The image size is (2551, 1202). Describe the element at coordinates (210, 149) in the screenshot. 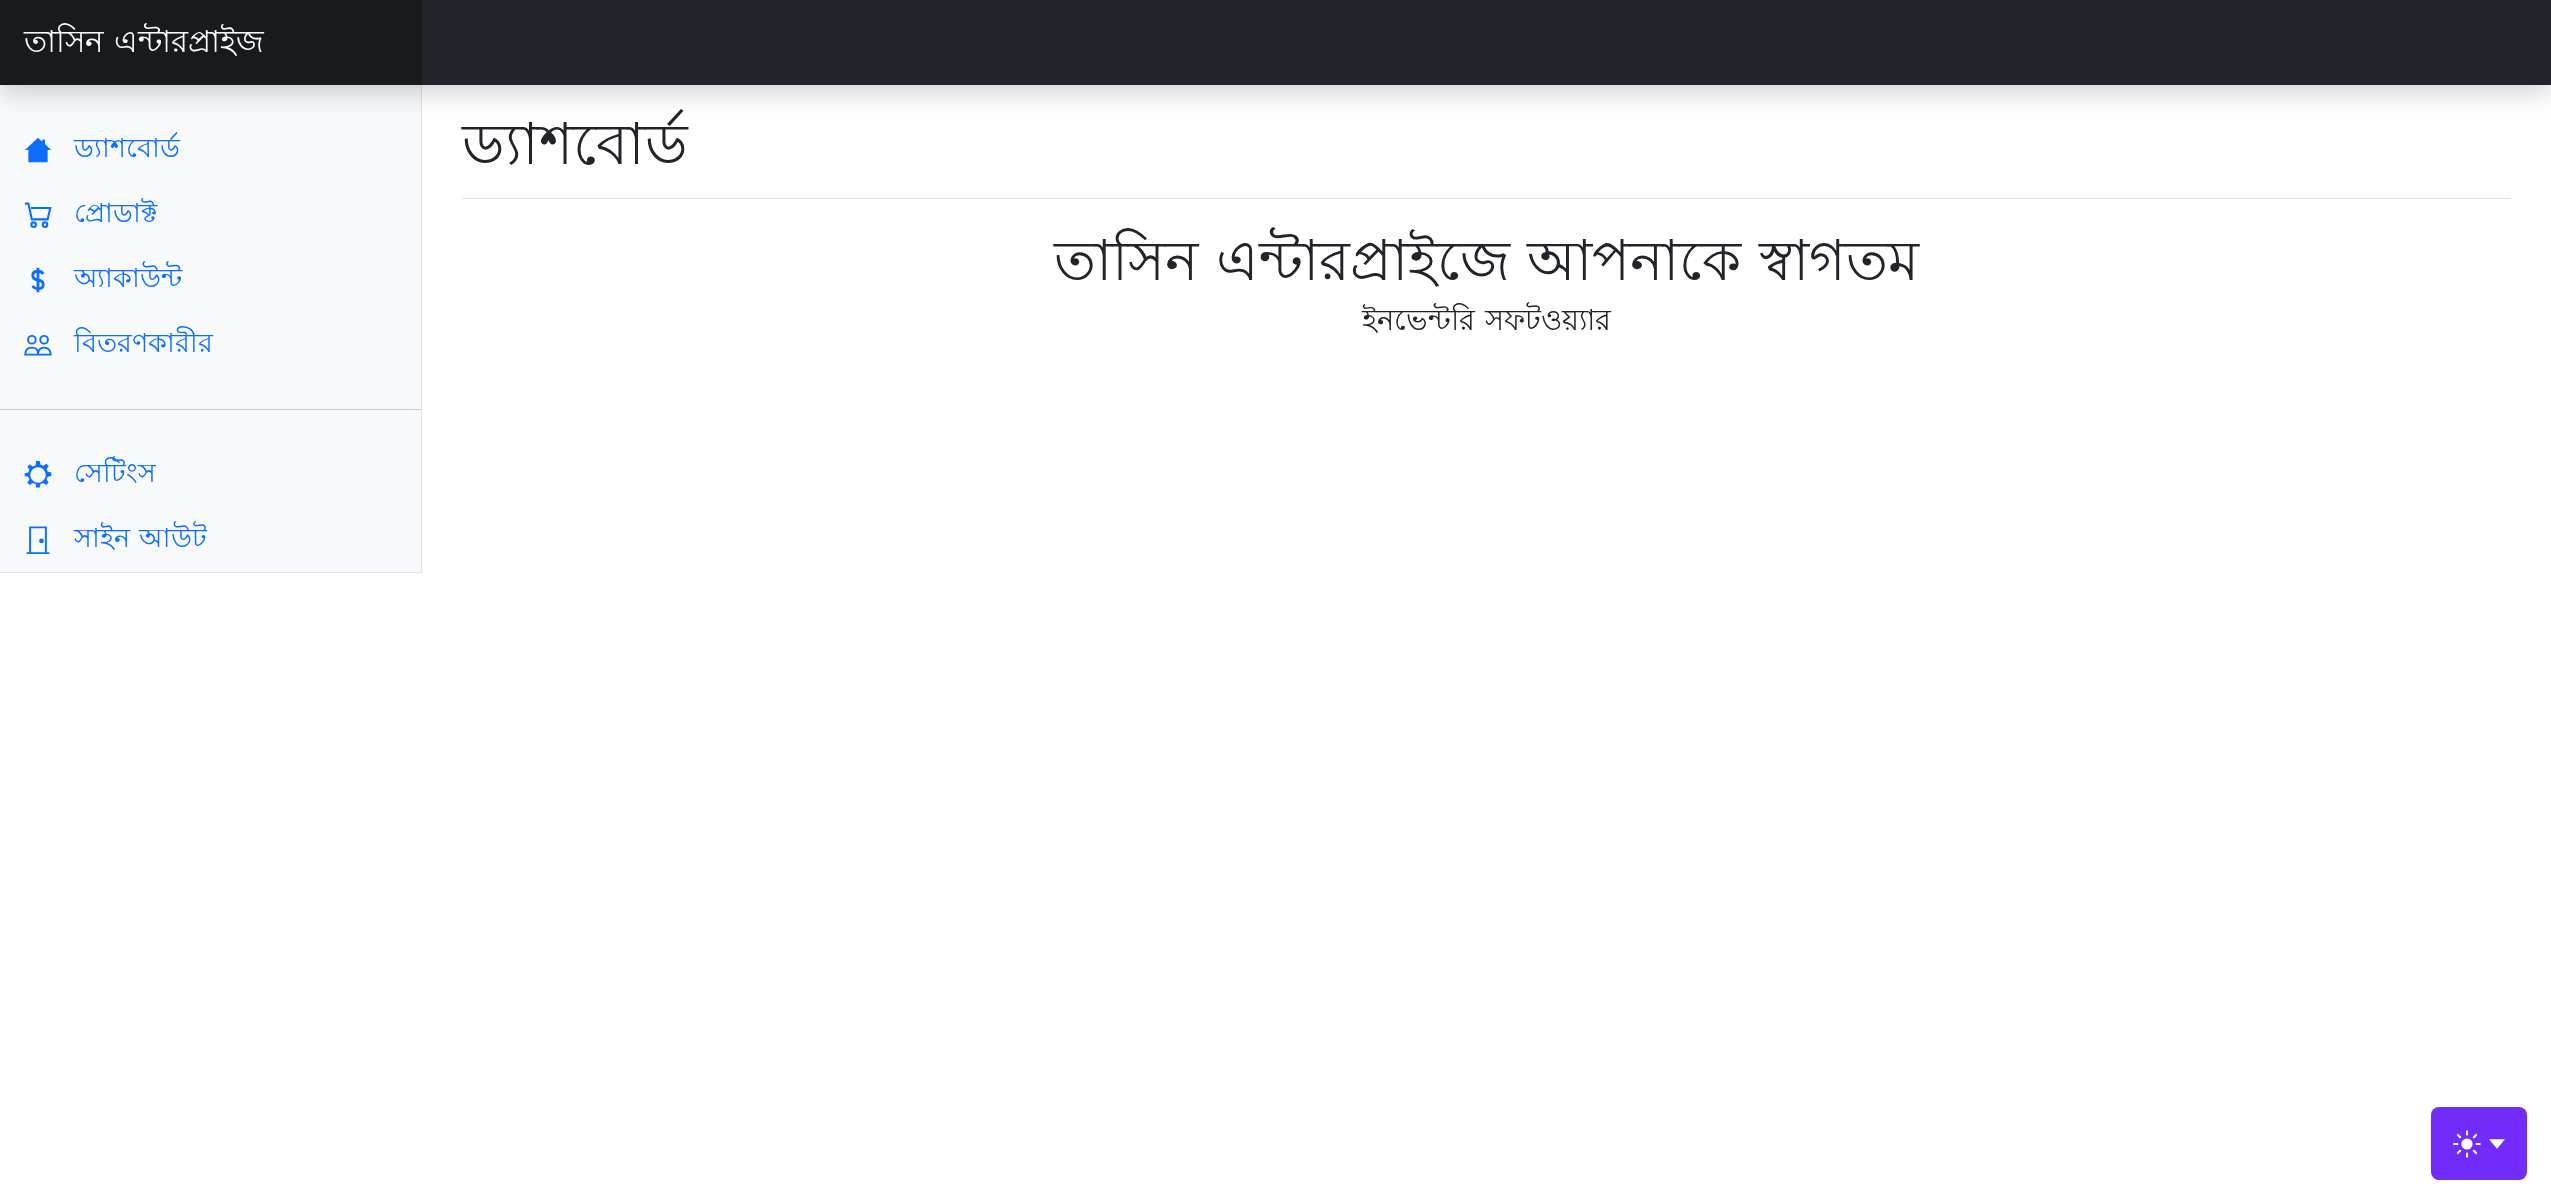

I see `sidebar-link: ড্যাশবোর্ড` at that location.